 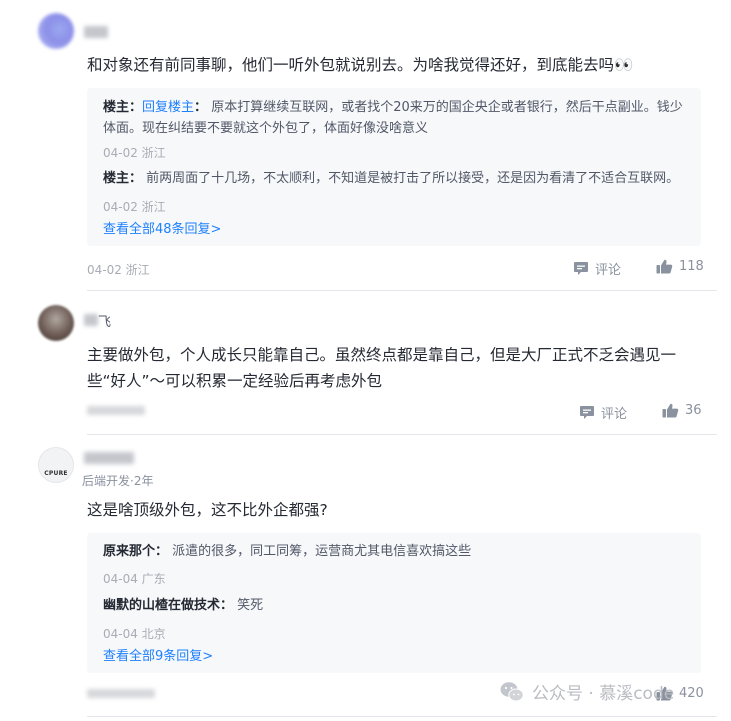 What do you see at coordinates (693, 410) in the screenshot?
I see `like-count: 36` at bounding box center [693, 410].